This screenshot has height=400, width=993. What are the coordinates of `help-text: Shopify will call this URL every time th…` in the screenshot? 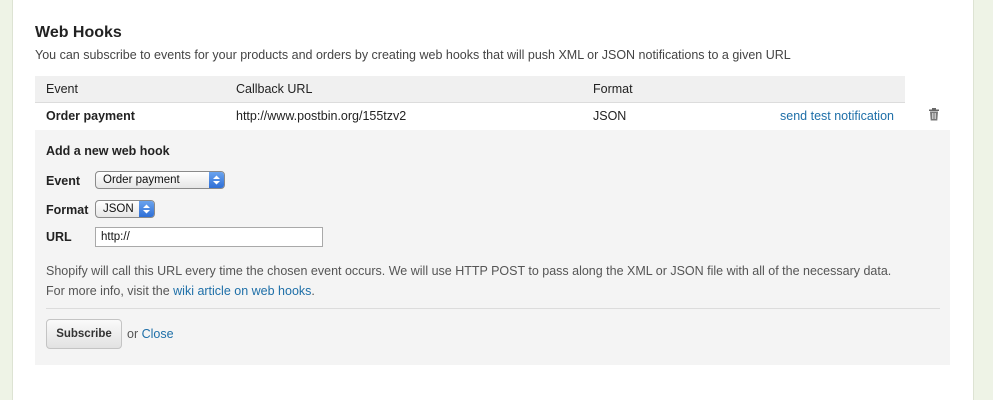 It's located at (496, 281).